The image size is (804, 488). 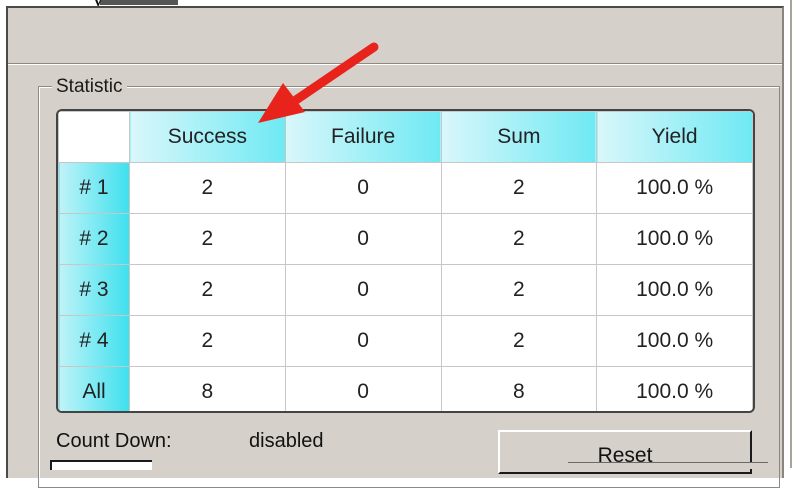 I want to click on row-header-1: # 1, so click(x=94, y=188).